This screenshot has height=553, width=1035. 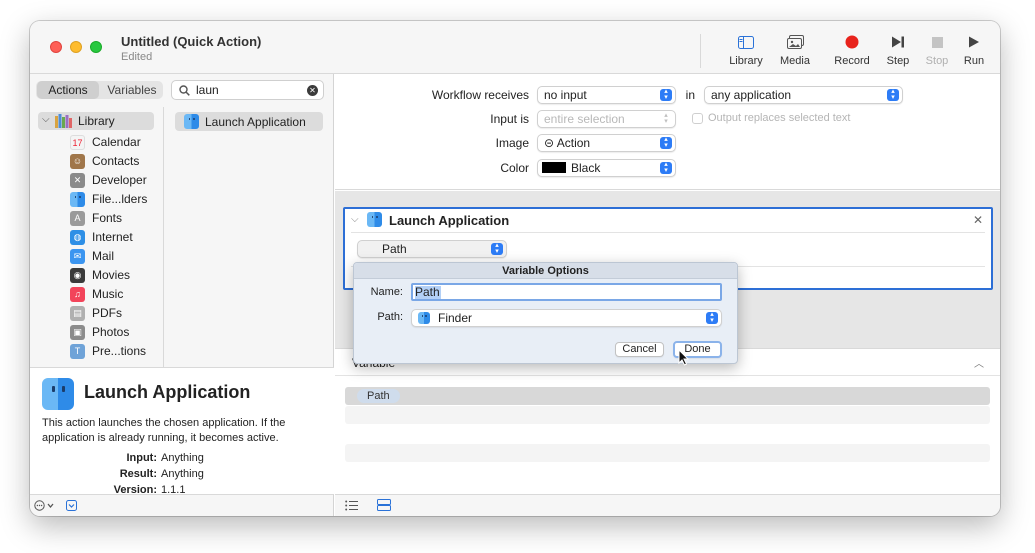 What do you see at coordinates (249, 237) in the screenshot?
I see `action-results-list: Launch Application` at bounding box center [249, 237].